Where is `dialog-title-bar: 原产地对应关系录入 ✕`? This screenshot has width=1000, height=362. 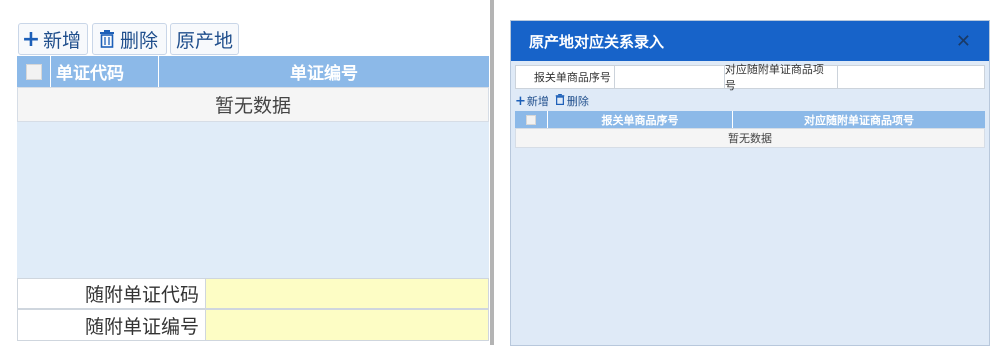 dialog-title-bar: 原产地对应关系录入 ✕ is located at coordinates (750, 41).